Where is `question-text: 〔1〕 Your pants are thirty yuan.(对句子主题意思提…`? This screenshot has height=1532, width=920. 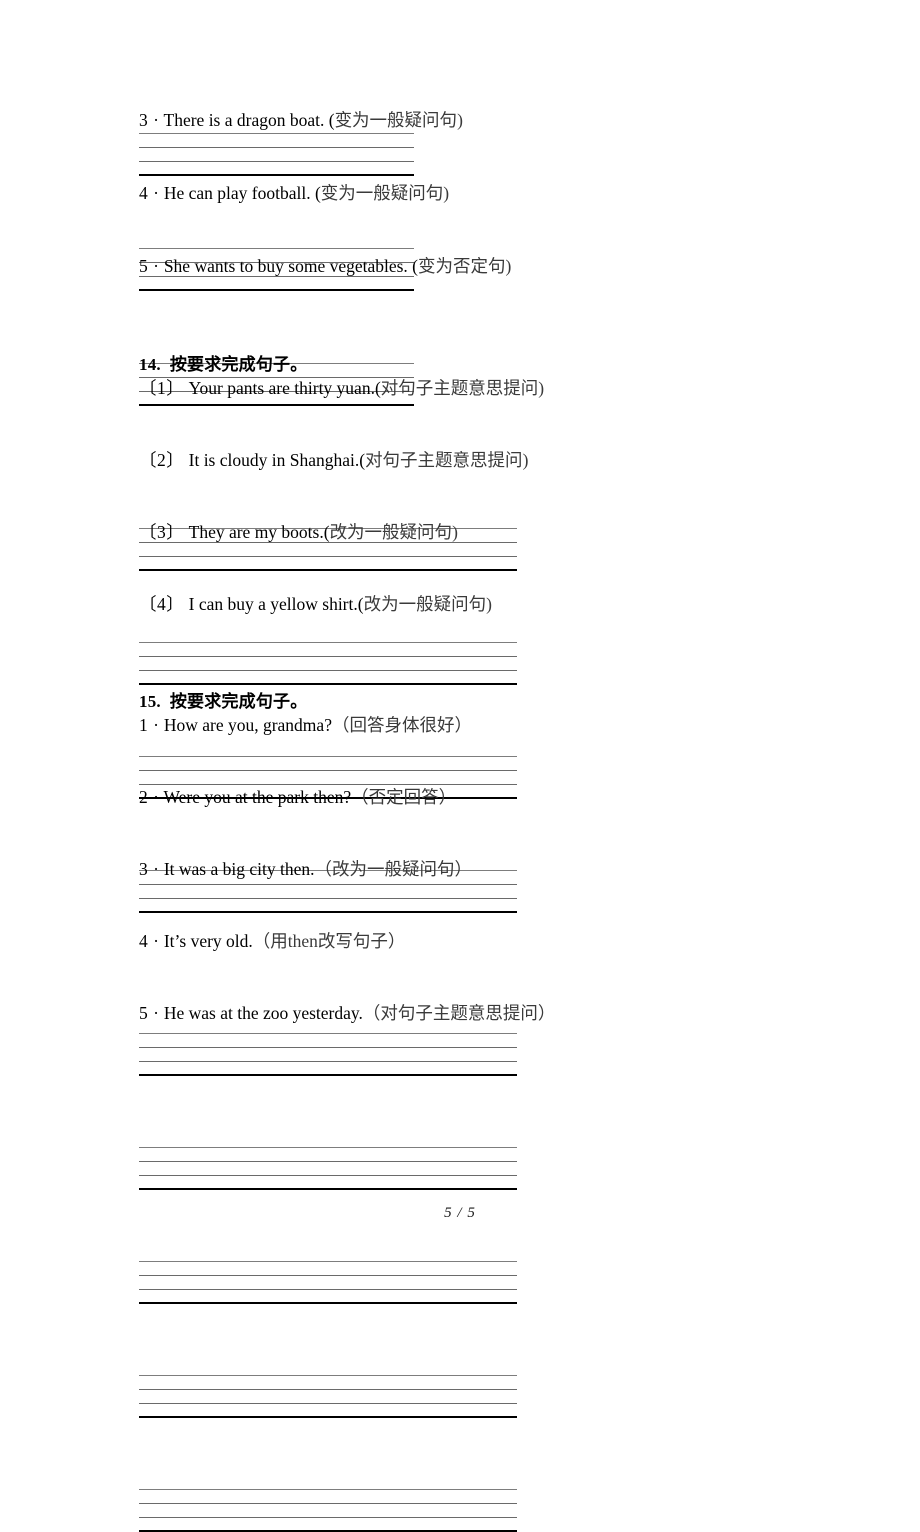
question-text: 〔1〕 Your pants are thirty yuan.(对句子主题意思提… is located at coordinates (341, 388).